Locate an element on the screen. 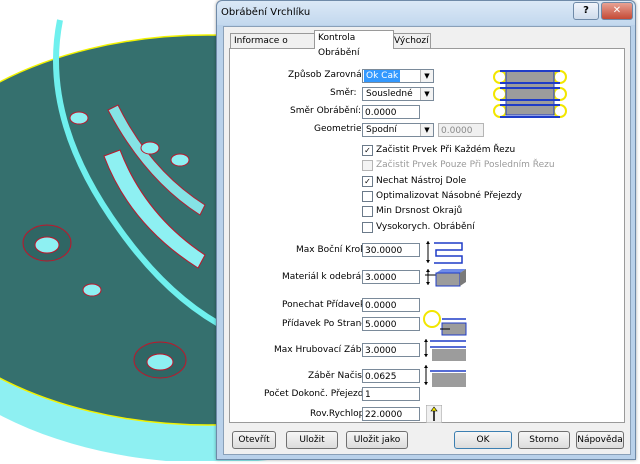 This screenshot has height=464, width=640. side-allowance-diagram-icon is located at coordinates (445, 323).